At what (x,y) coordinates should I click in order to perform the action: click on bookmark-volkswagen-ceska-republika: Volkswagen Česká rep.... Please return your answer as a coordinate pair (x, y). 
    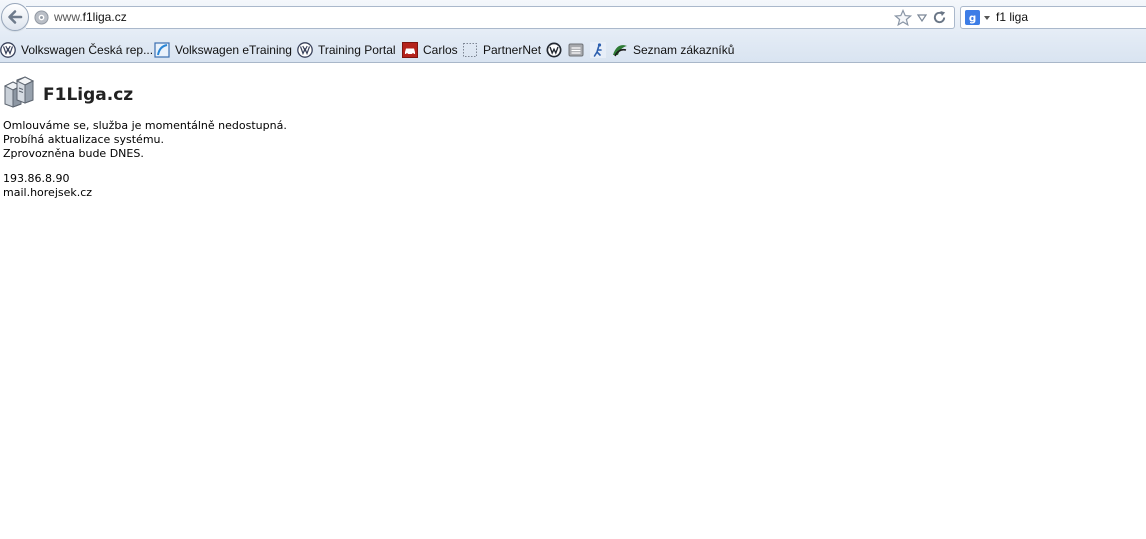
    Looking at the image, I should click on (76, 49).